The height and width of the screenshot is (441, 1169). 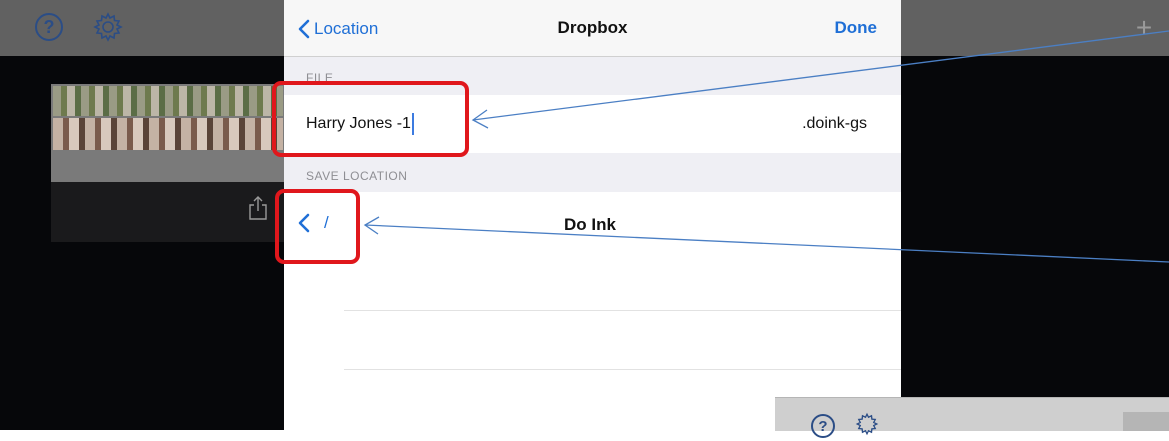 I want to click on project-thumbnail, so click(x=167, y=163).